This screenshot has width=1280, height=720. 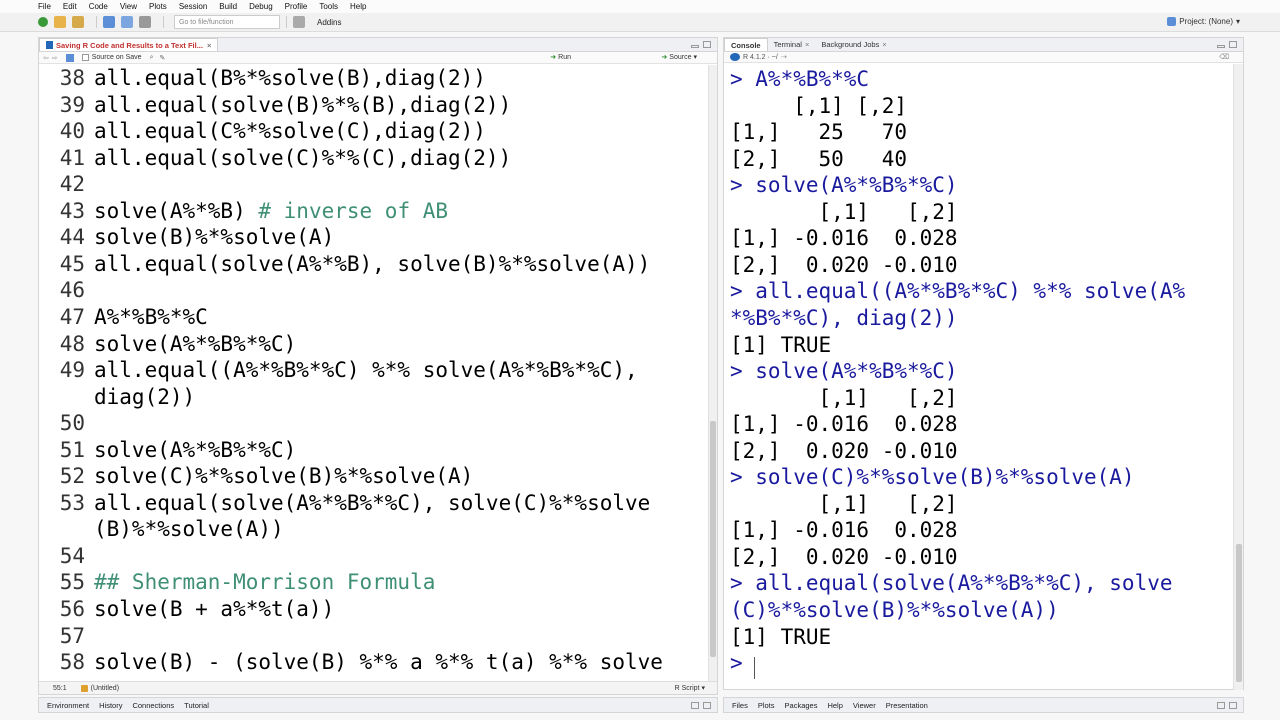 What do you see at coordinates (78, 22) in the screenshot?
I see `open-file-icon` at bounding box center [78, 22].